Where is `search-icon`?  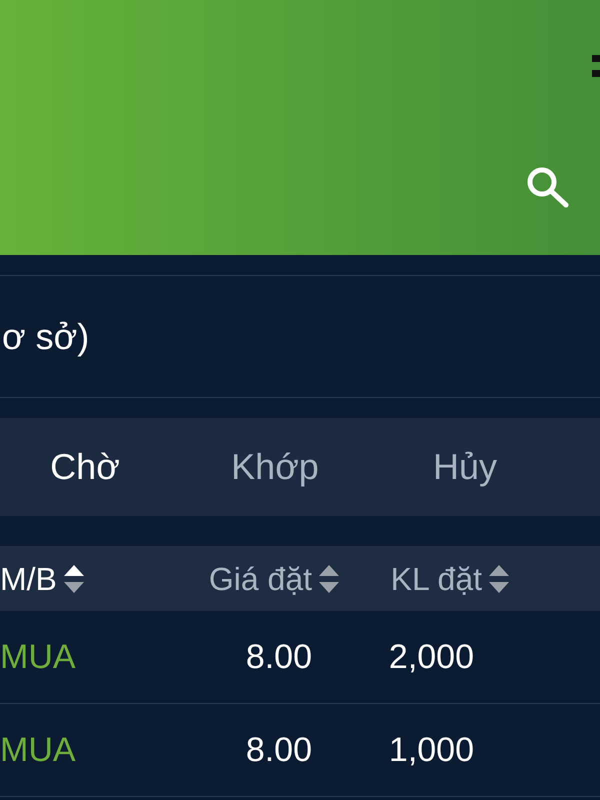 search-icon is located at coordinates (548, 187).